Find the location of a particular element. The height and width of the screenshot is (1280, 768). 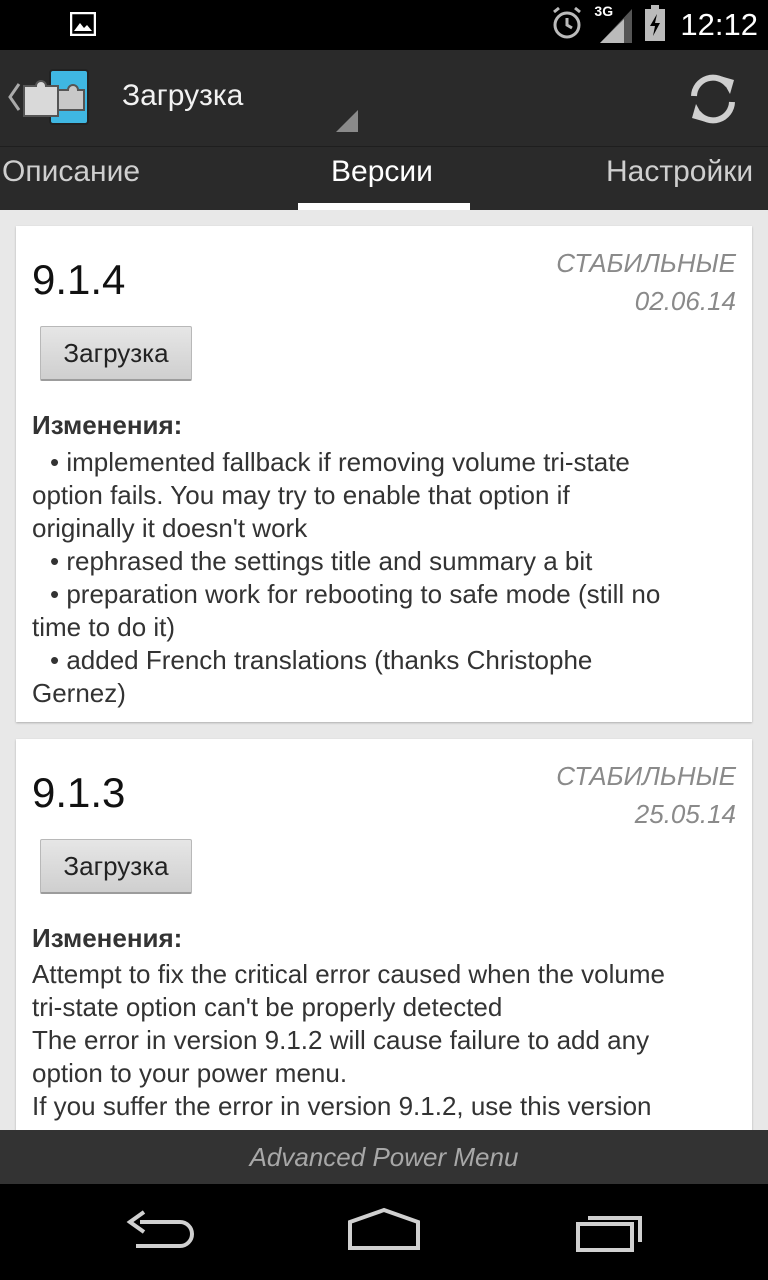

action-bar-title: Загрузка is located at coordinates (182, 96).